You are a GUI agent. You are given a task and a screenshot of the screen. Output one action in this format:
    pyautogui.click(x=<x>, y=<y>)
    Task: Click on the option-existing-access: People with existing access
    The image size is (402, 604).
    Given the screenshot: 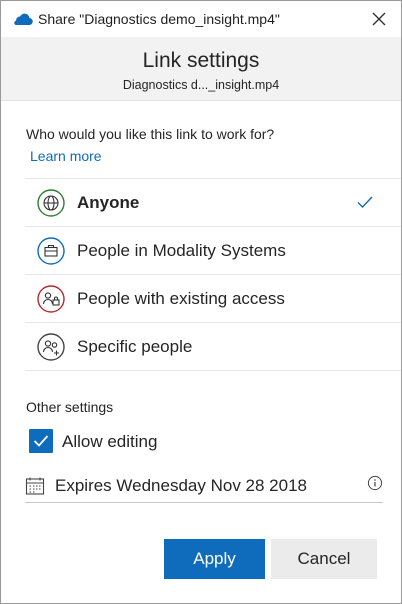 What is the action you would take?
    pyautogui.click(x=213, y=298)
    